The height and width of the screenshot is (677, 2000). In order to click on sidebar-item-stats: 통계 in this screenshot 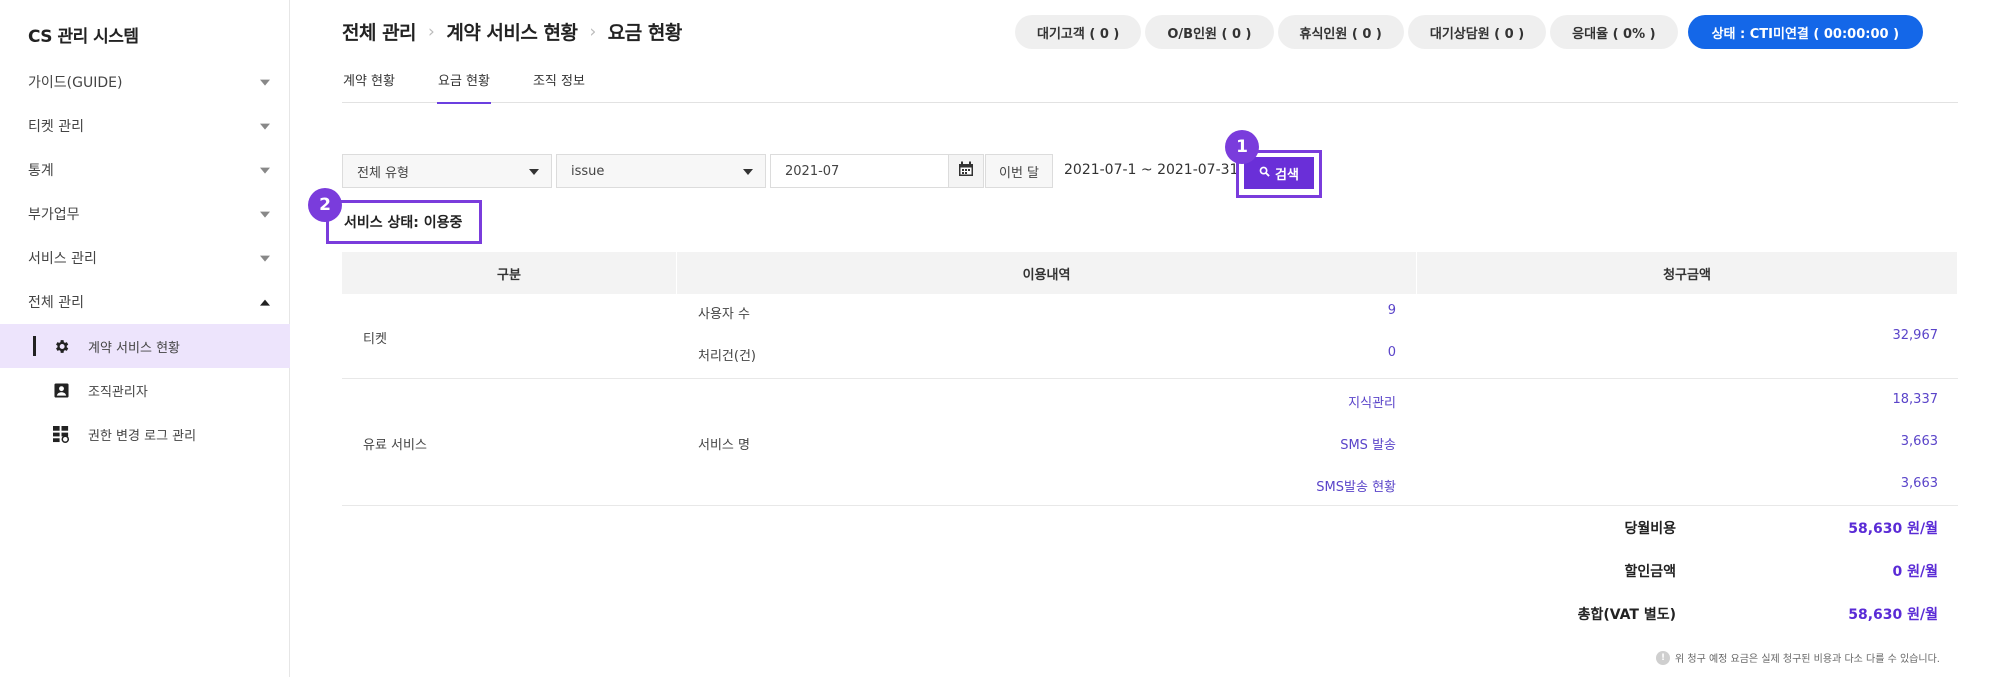, I will do `click(145, 170)`.